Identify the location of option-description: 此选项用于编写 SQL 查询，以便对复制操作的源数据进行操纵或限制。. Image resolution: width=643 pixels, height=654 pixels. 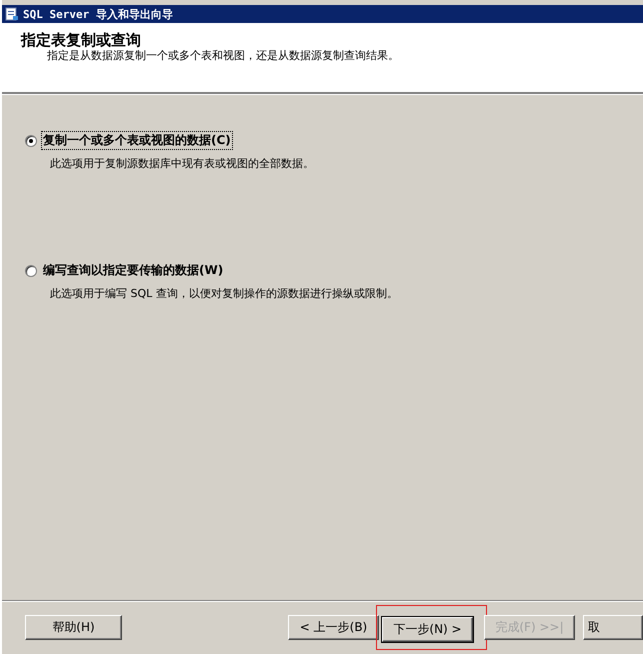
(224, 293).